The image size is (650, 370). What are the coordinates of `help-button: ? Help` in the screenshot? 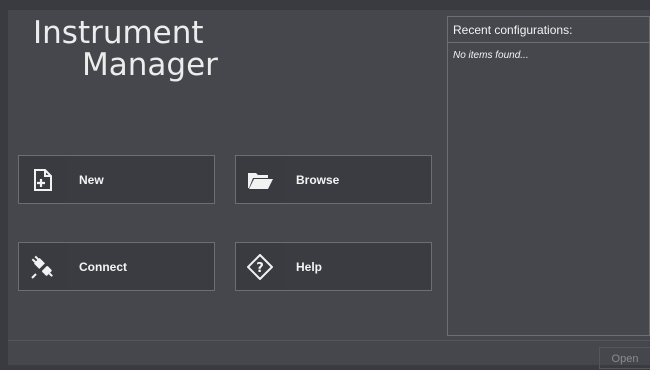 It's located at (333, 266).